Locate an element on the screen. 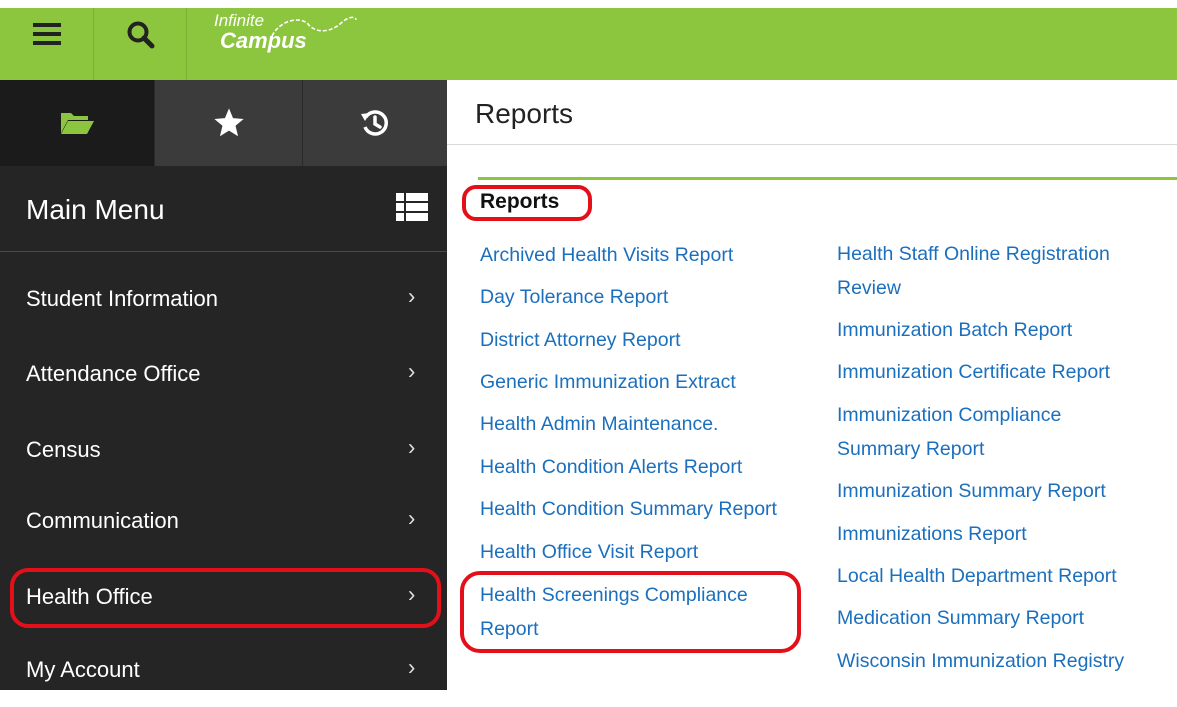 The height and width of the screenshot is (707, 1177). logo-swoosh-icon is located at coordinates (314, 26).